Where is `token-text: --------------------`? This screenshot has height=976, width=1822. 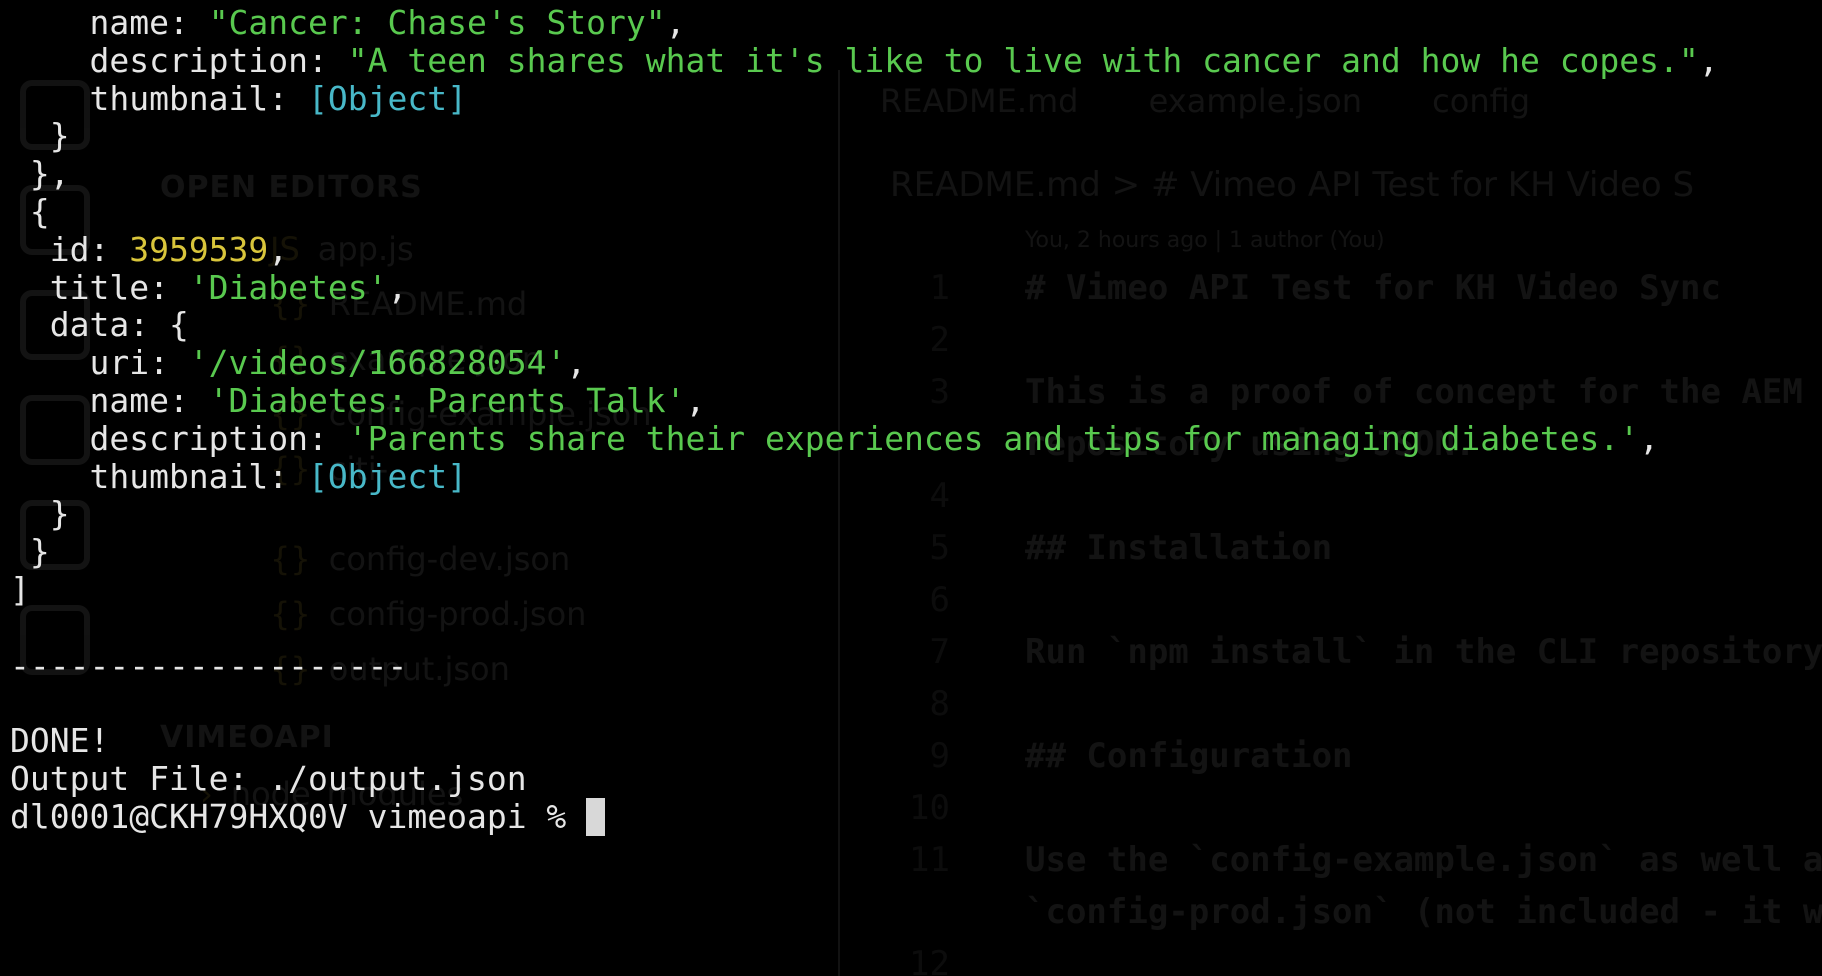 token-text: -------------------- is located at coordinates (209, 665).